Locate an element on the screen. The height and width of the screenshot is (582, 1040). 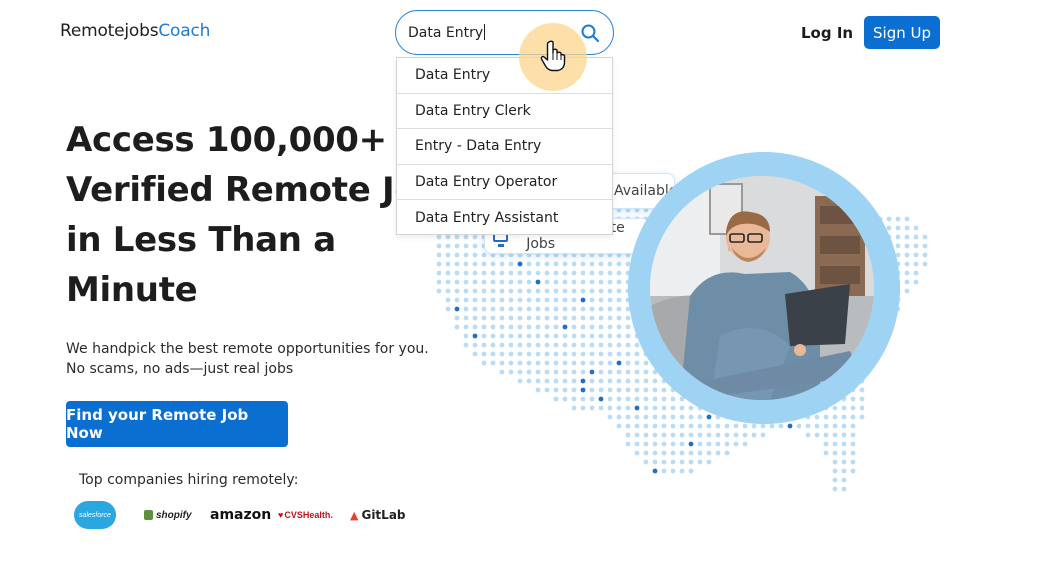
signup-button: Sign Up is located at coordinates (902, 32).